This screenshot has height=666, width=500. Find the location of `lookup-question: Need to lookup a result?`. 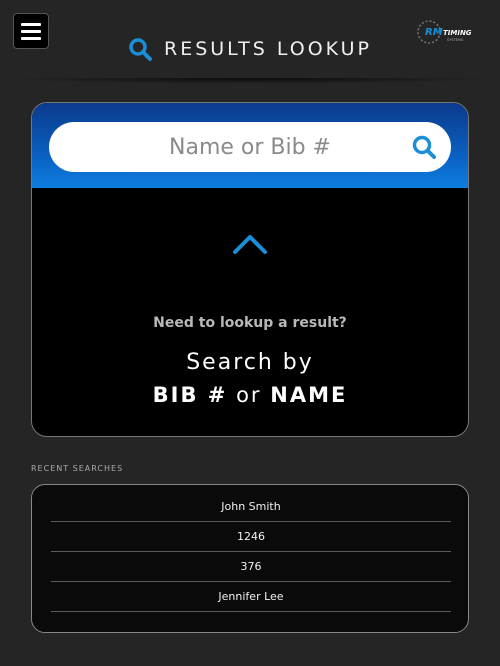

lookup-question: Need to lookup a result? is located at coordinates (250, 323).